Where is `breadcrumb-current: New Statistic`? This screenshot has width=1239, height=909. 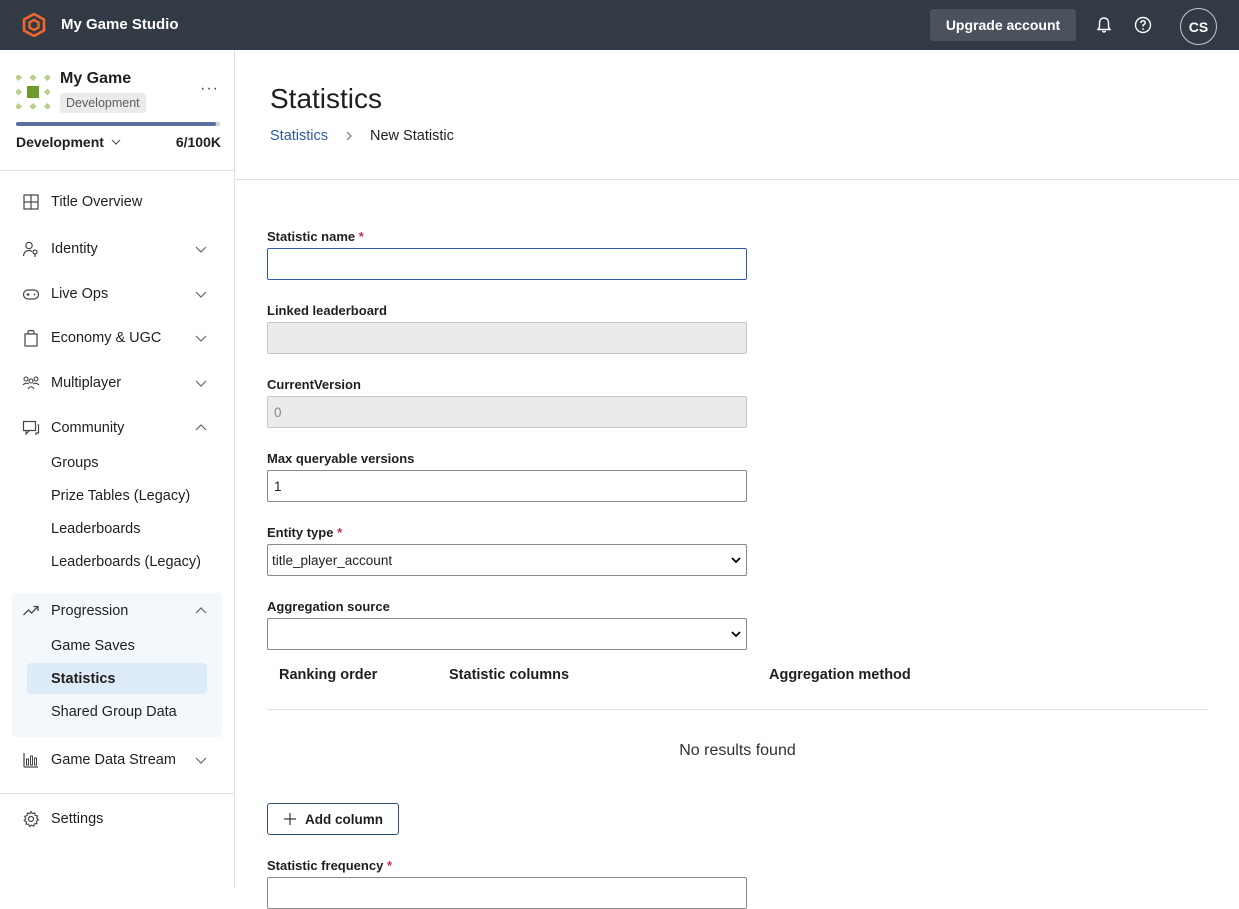
breadcrumb-current: New Statistic is located at coordinates (412, 136).